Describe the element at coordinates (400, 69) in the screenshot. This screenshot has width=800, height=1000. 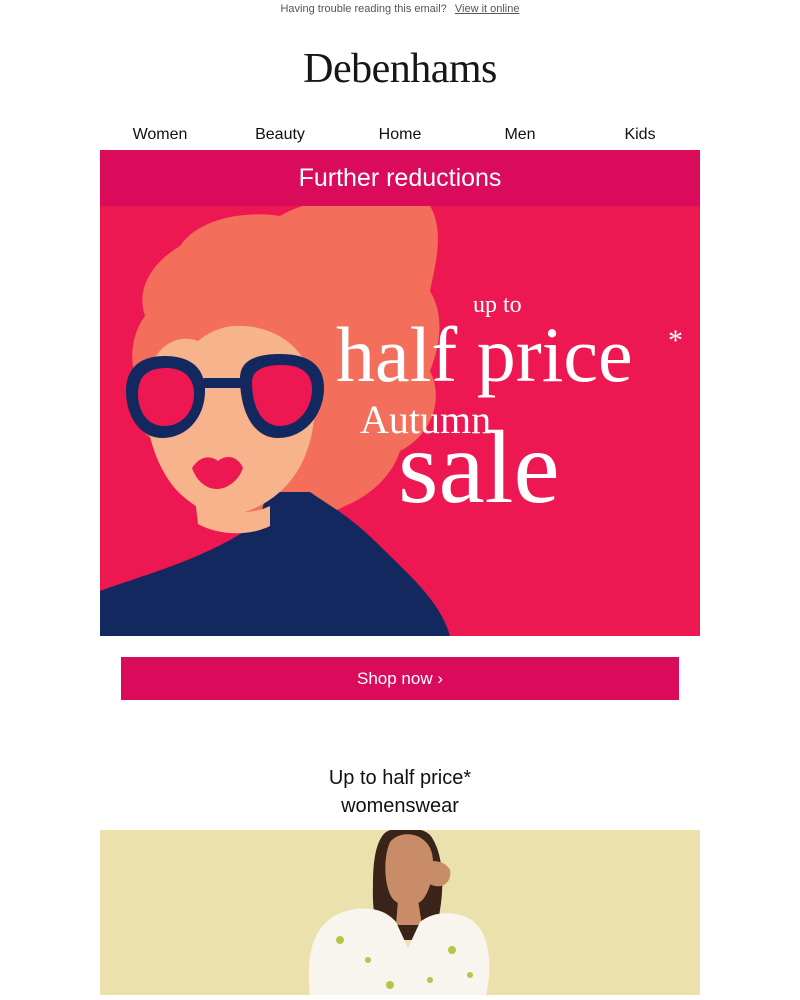
I see `brand-logo: Debenhams` at that location.